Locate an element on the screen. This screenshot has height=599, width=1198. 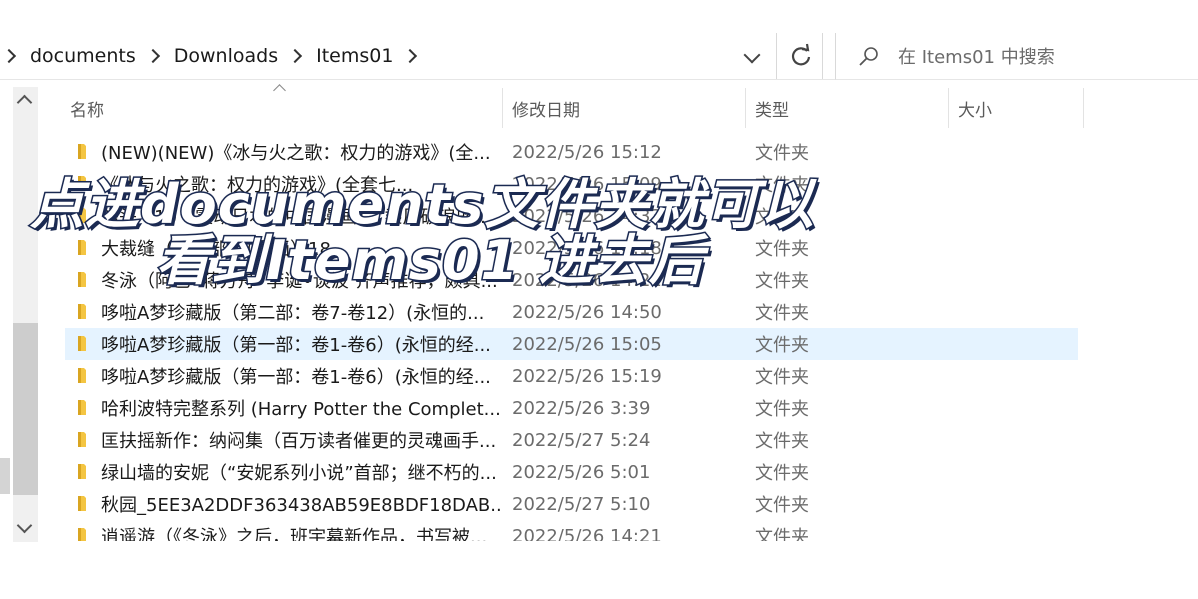
address-bar: documents Downloads Items01 is located at coordinates (411, 56).